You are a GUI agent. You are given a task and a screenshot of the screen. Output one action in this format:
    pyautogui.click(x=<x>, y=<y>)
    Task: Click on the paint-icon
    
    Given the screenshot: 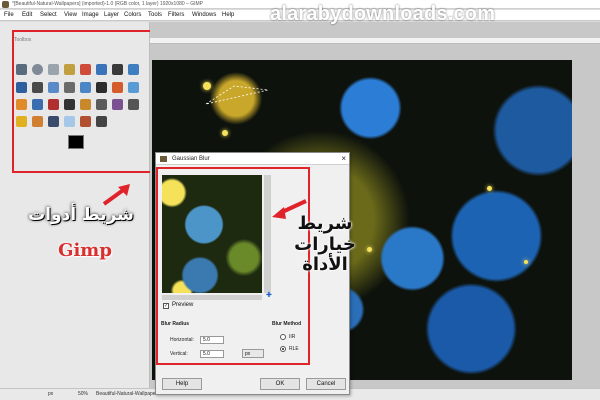 What is the action you would take?
    pyautogui.click(x=101, y=121)
    